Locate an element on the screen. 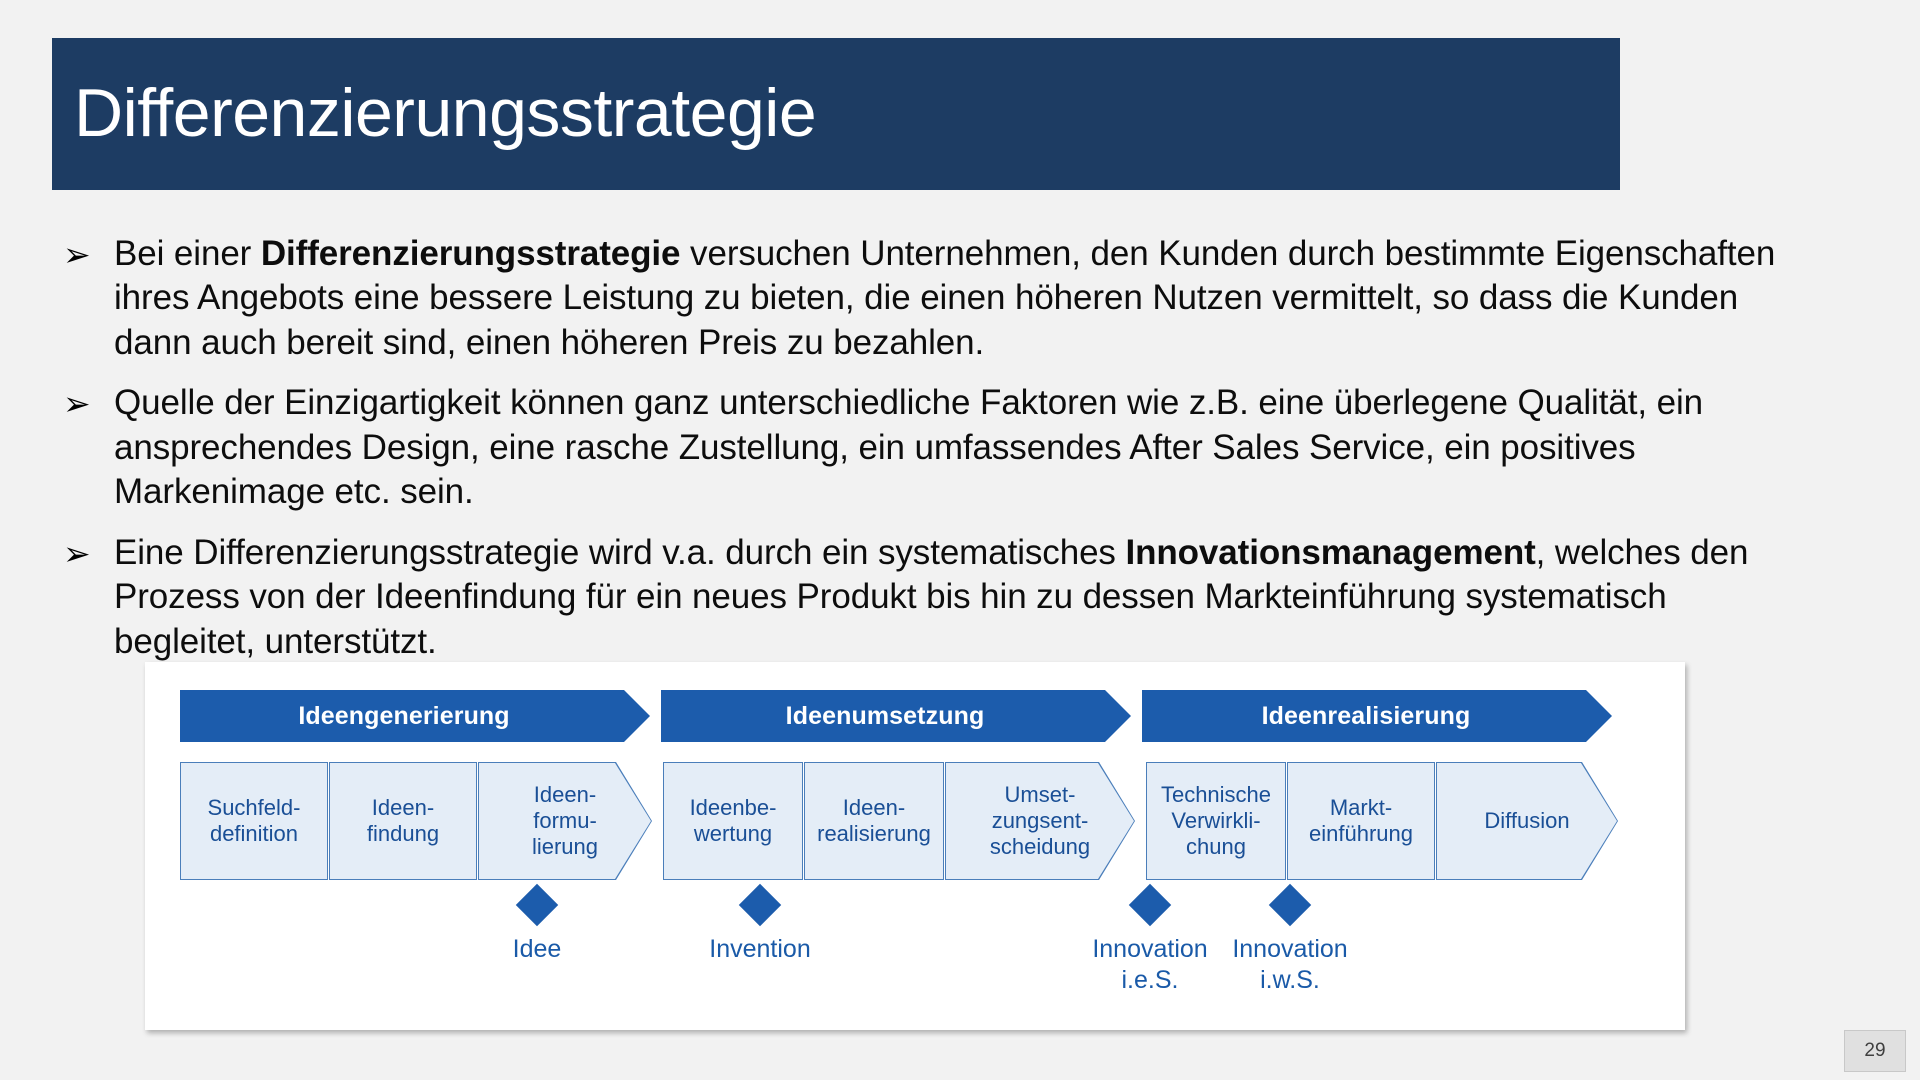 The height and width of the screenshot is (1080, 1920). step-technische-verwirklichung: Technische Verwirkli- chung is located at coordinates (1216, 821).